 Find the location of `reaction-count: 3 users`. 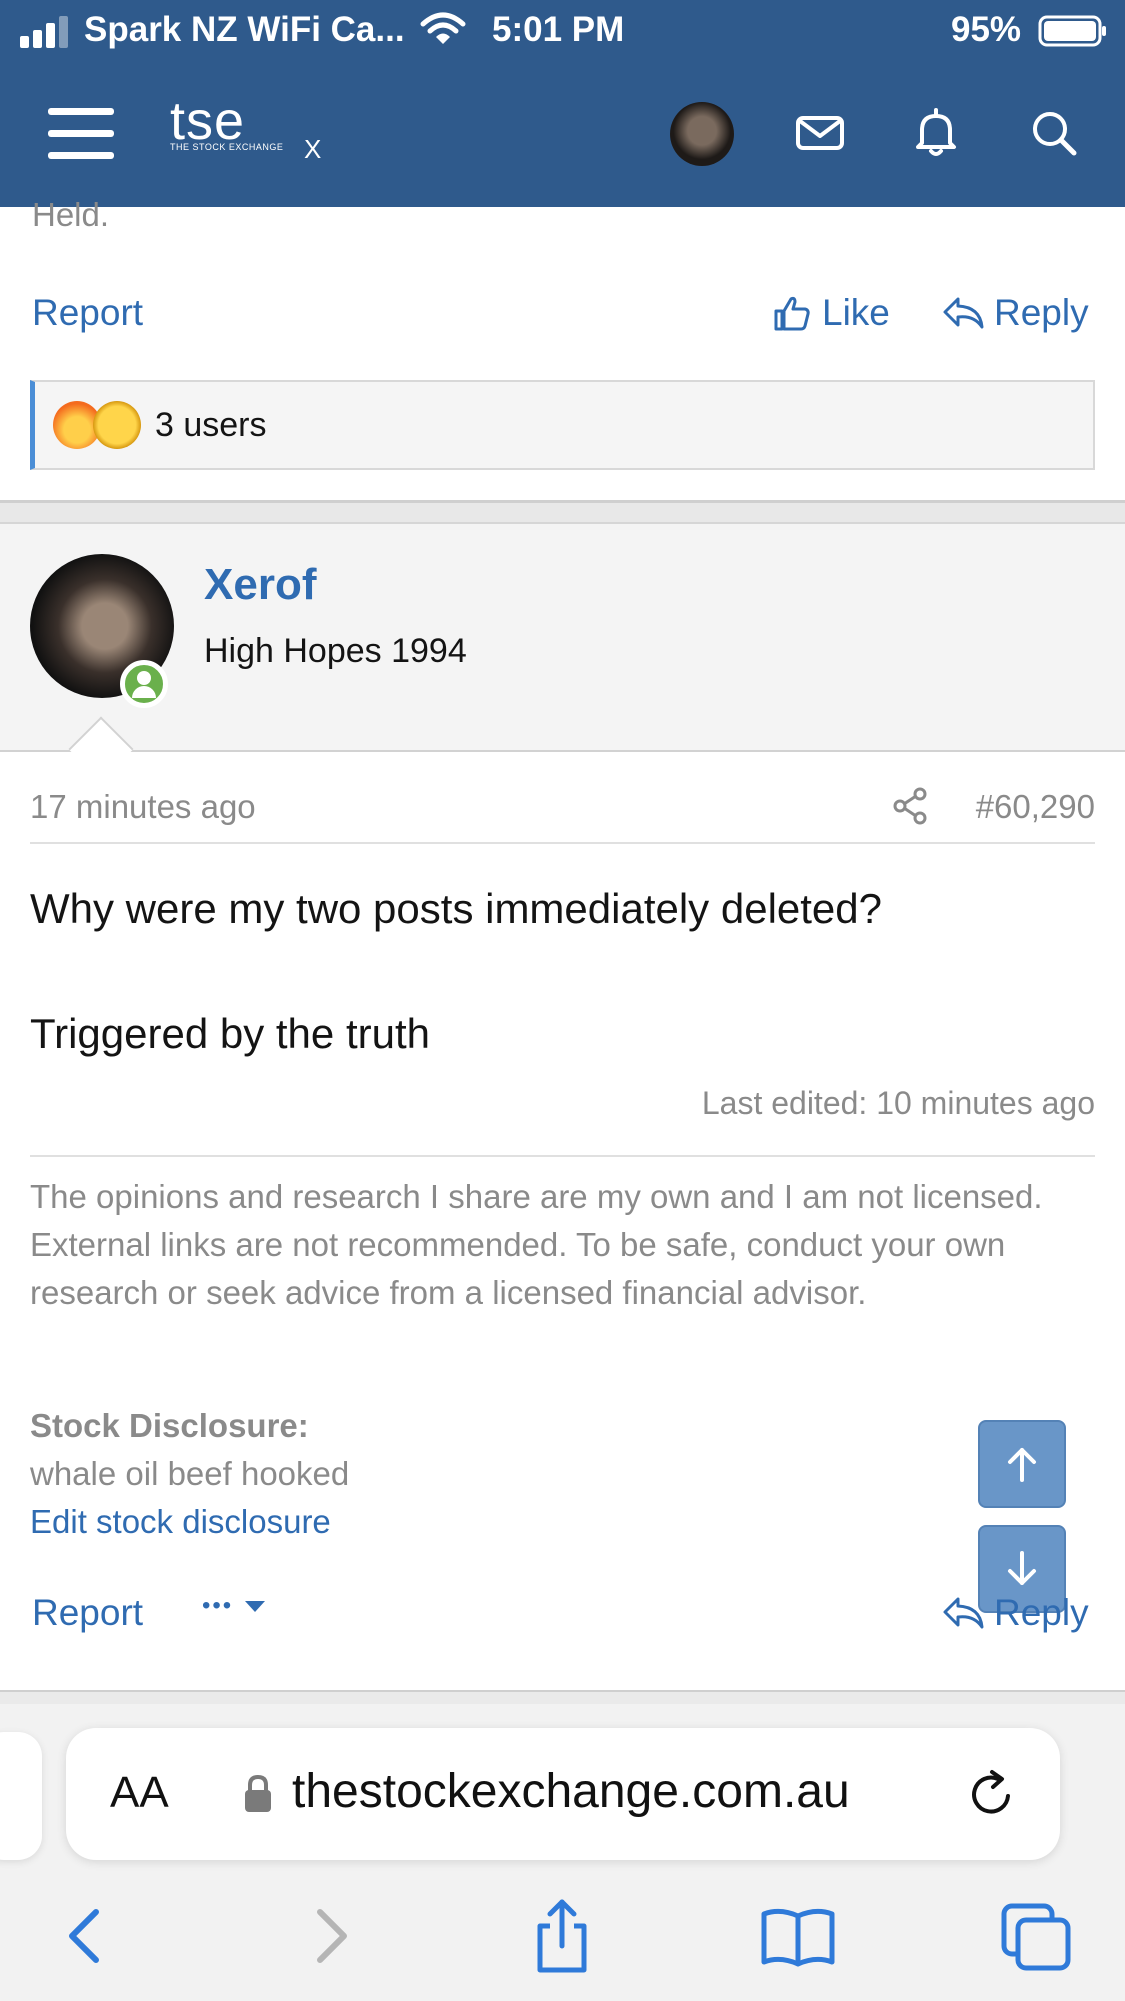

reaction-count: 3 users is located at coordinates (211, 424).